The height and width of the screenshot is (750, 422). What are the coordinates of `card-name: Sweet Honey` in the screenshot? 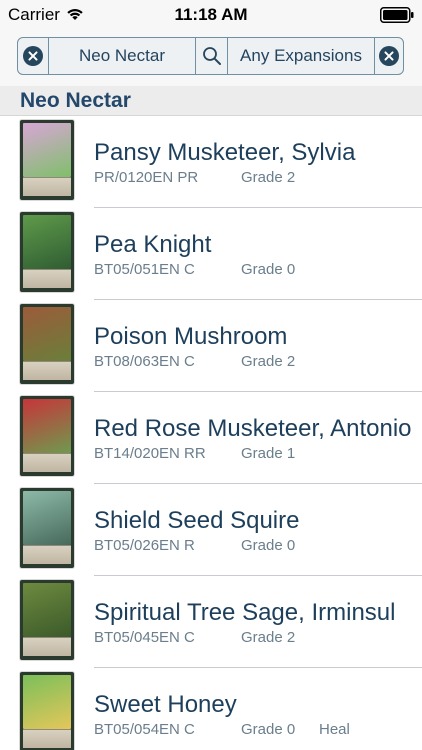 It's located at (165, 704).